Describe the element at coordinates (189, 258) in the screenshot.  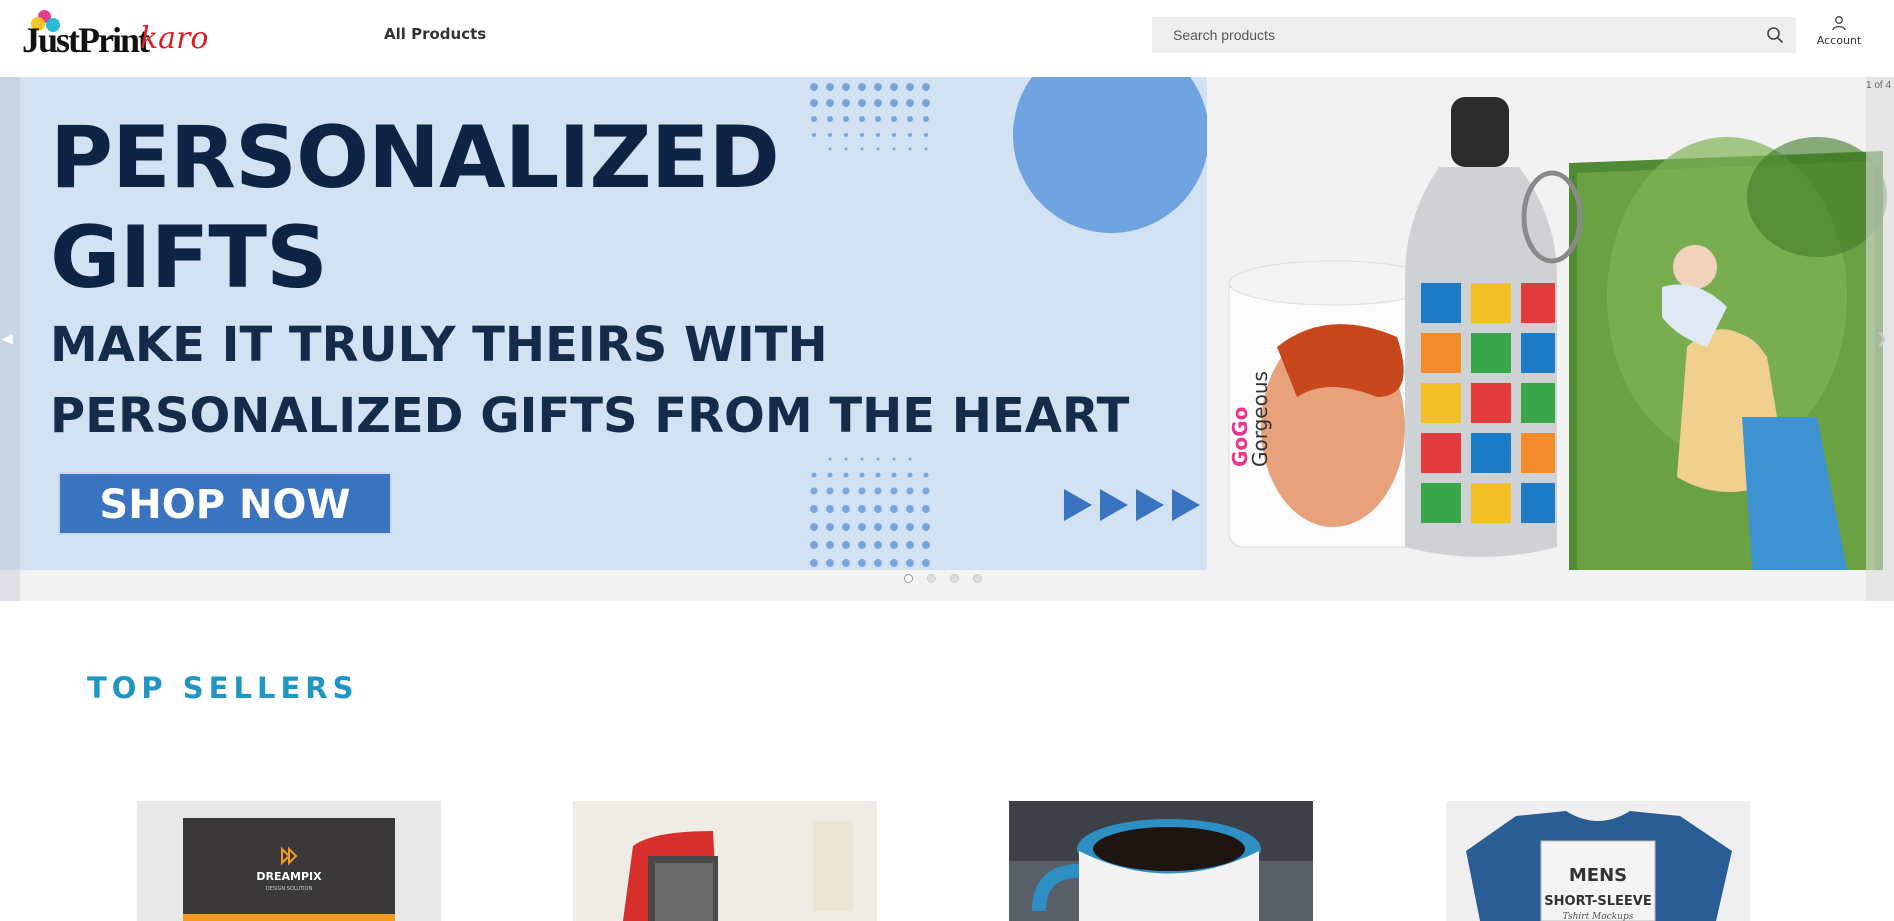
I see `banner-headline-2: GIFTS` at that location.